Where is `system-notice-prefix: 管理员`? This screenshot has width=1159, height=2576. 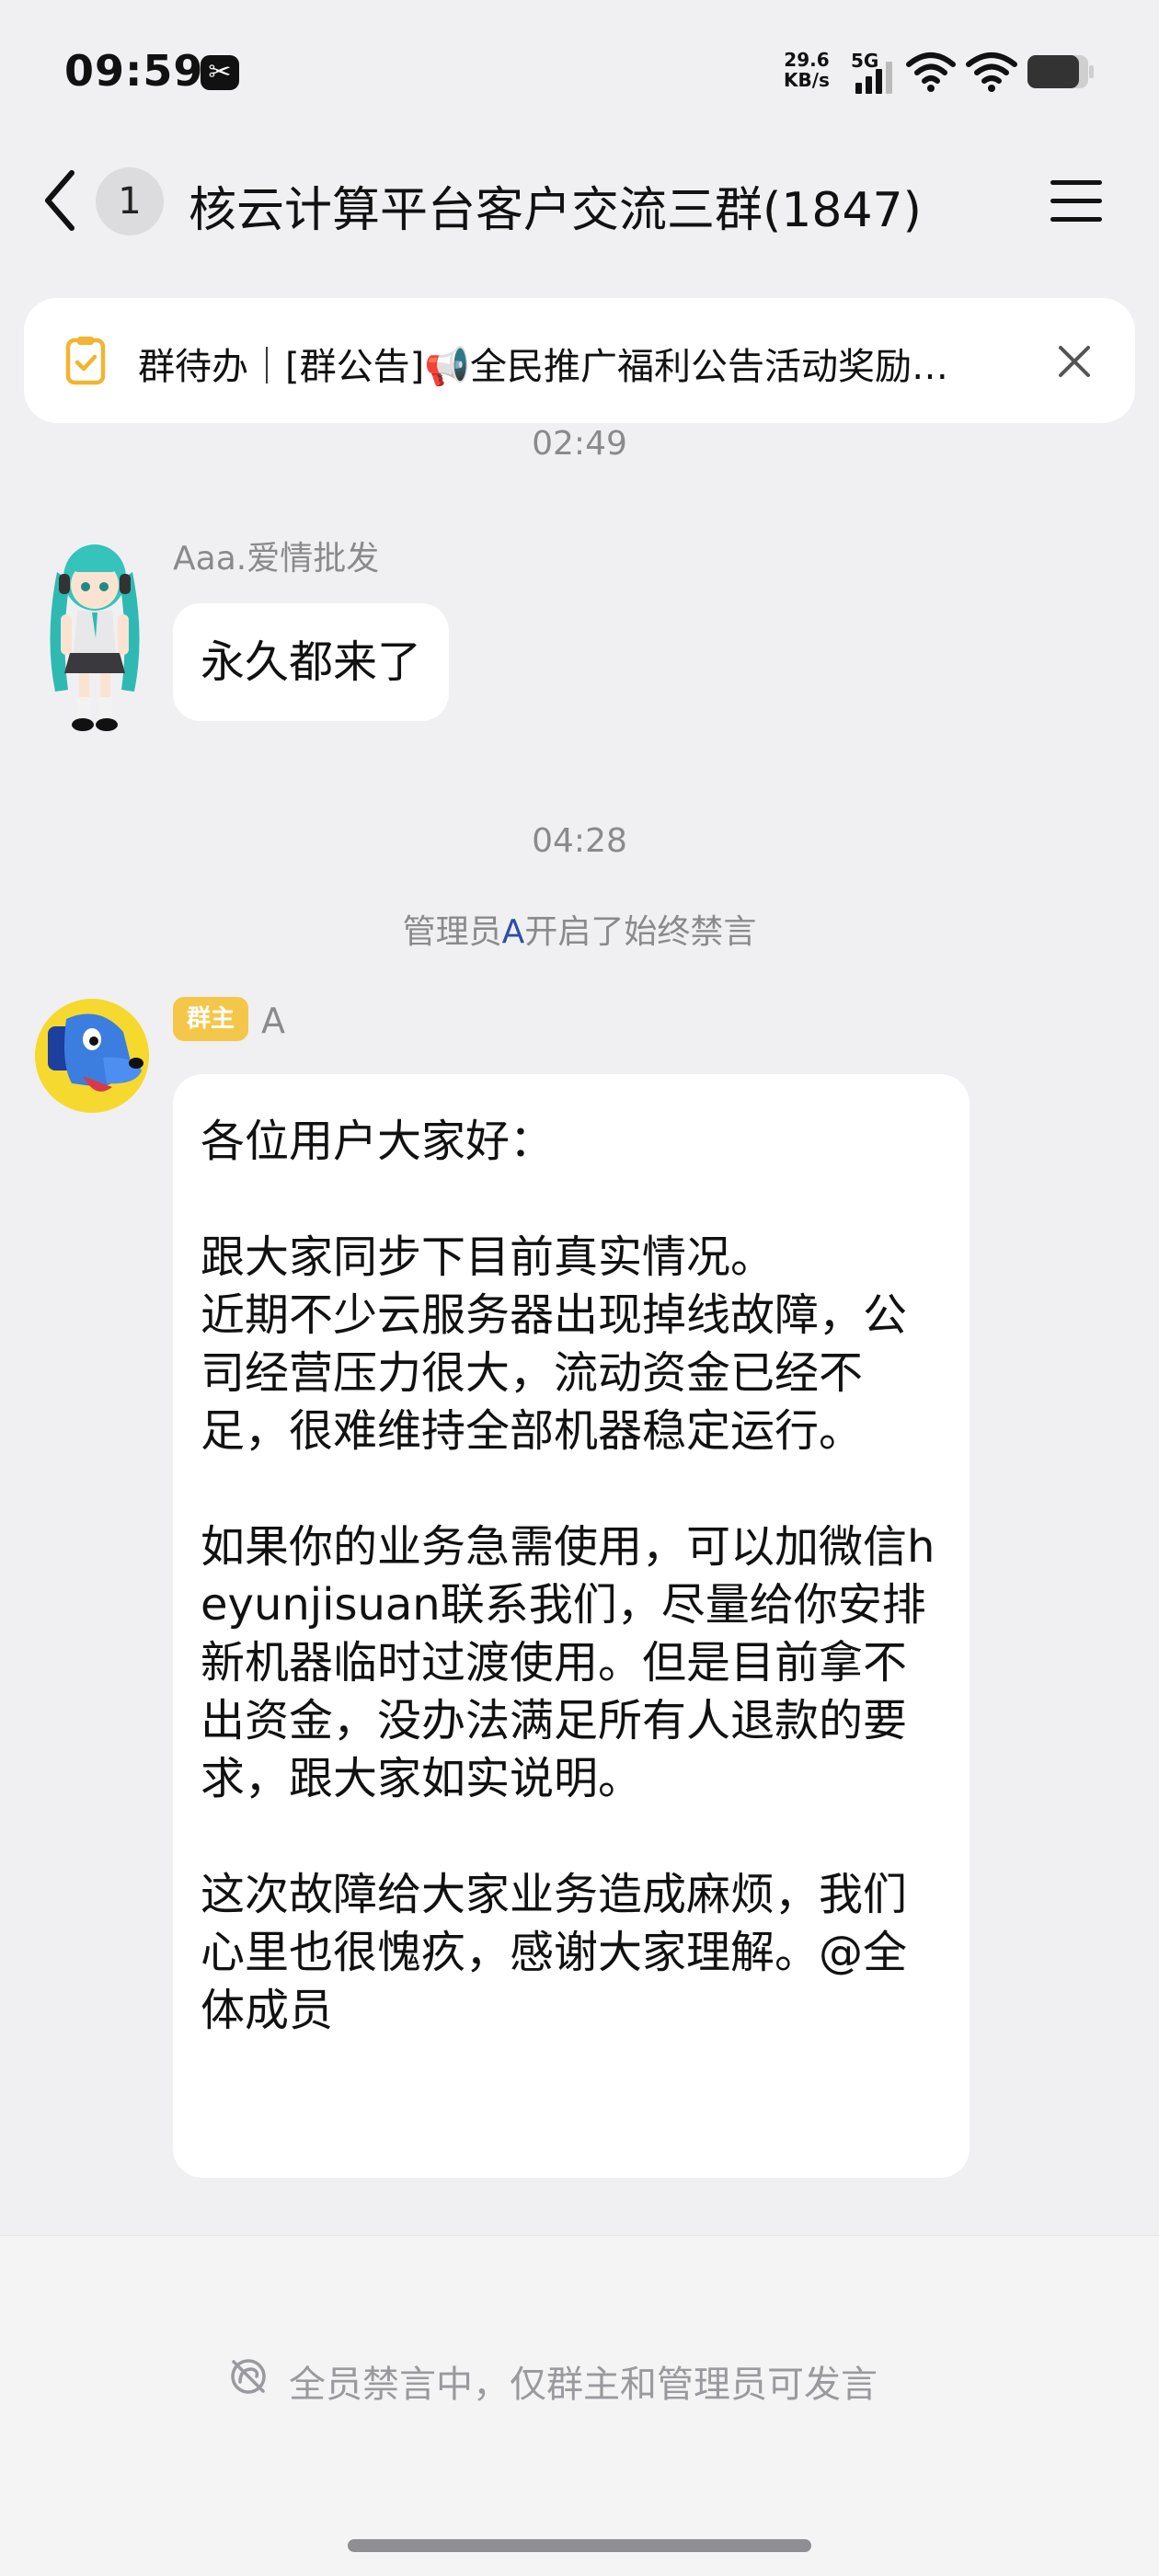
system-notice-prefix: 管理员 is located at coordinates (452, 932).